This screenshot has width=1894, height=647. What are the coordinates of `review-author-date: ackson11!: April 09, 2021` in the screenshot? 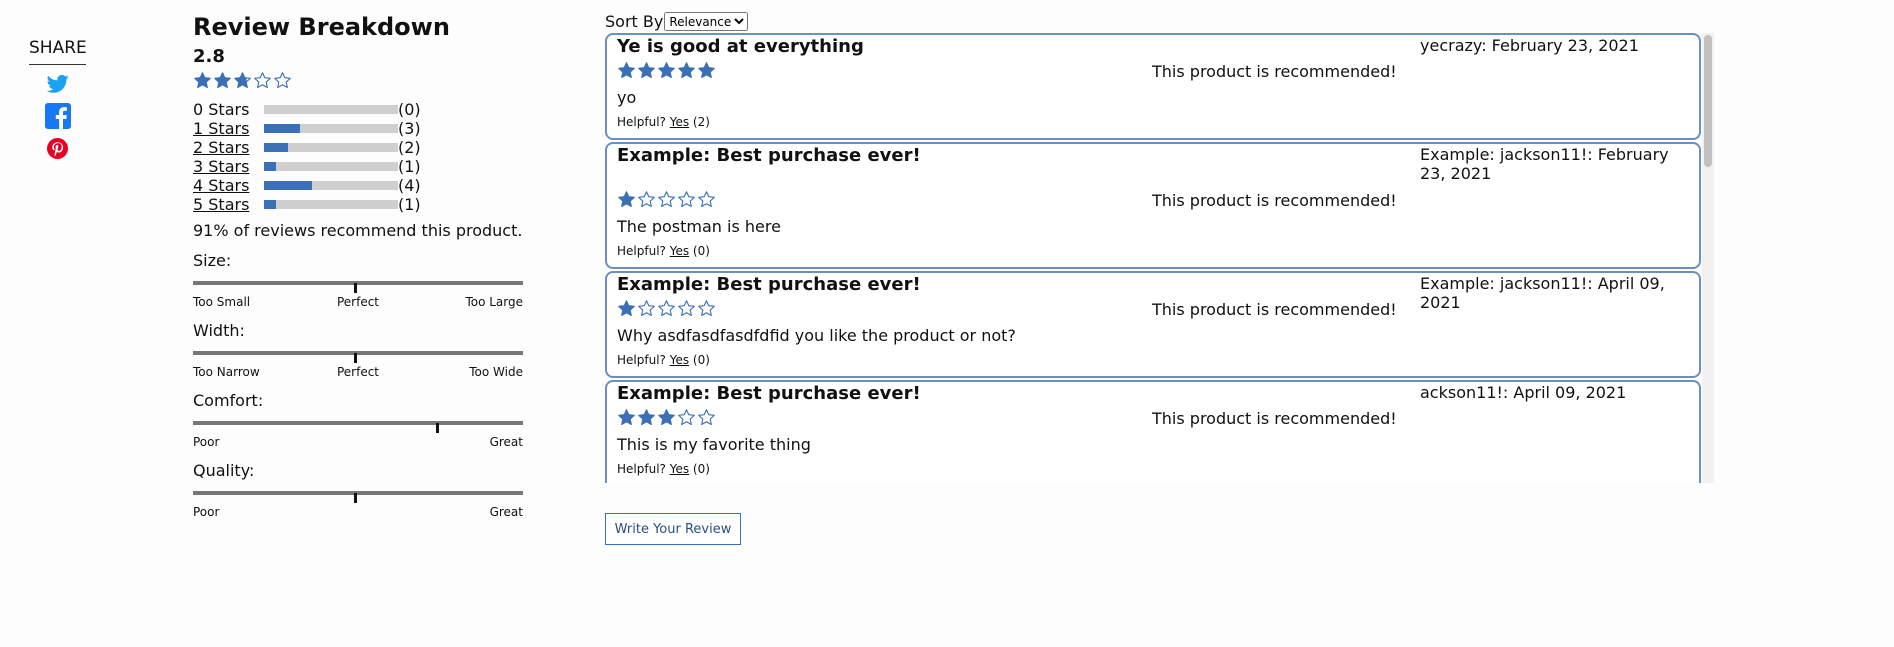 It's located at (1523, 392).